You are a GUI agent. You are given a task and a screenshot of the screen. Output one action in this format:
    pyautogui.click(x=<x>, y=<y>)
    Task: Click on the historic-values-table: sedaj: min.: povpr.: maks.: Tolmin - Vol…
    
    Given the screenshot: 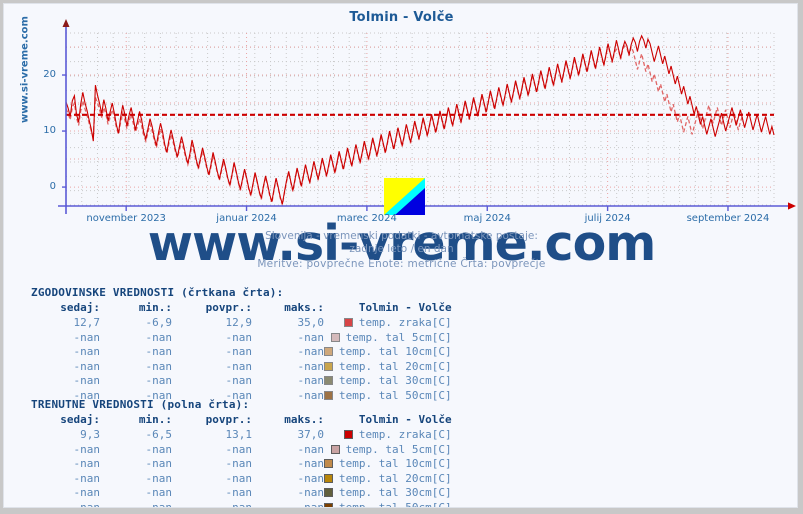 What is the action you would take?
    pyautogui.click(x=235, y=352)
    